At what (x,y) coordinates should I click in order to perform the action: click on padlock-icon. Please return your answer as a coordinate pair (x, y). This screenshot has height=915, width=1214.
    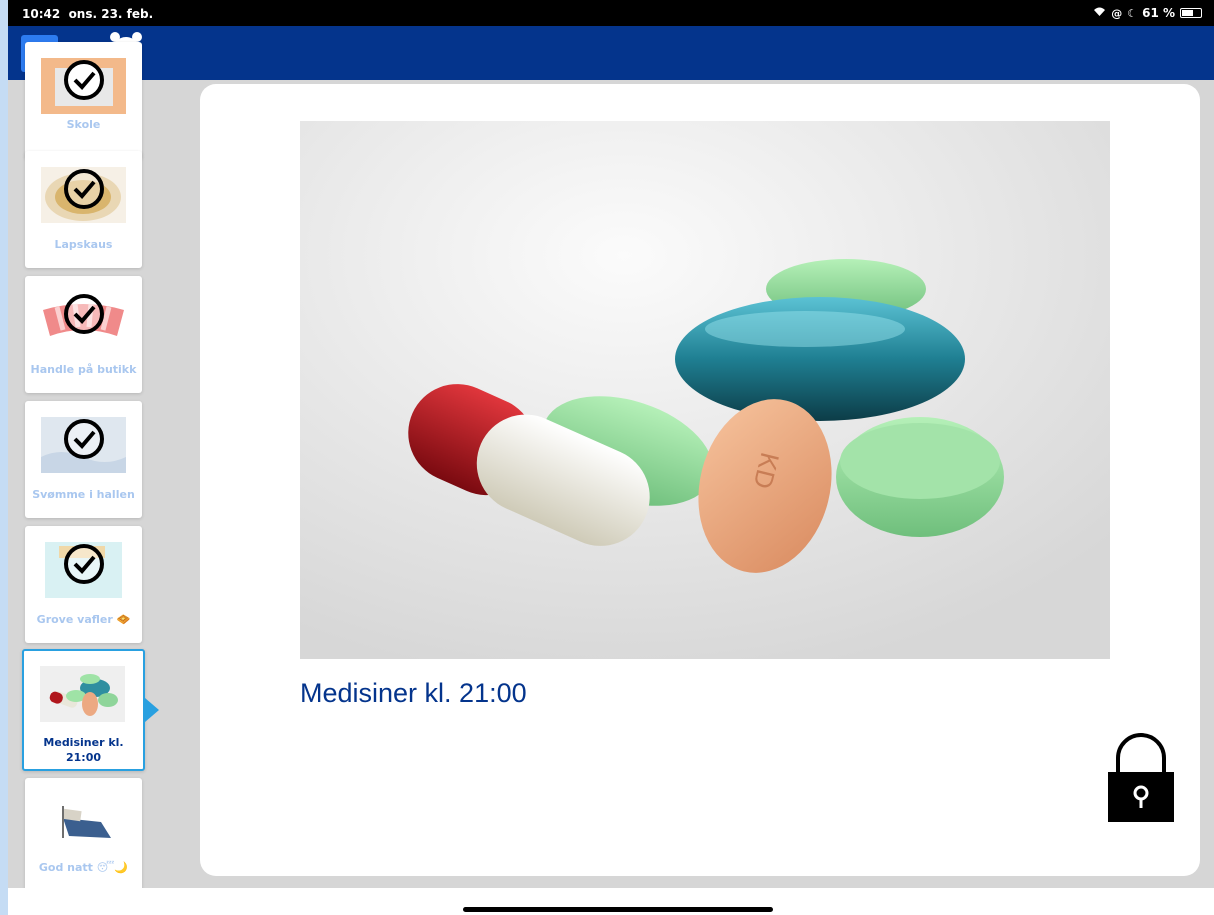
    Looking at the image, I should click on (1141, 778).